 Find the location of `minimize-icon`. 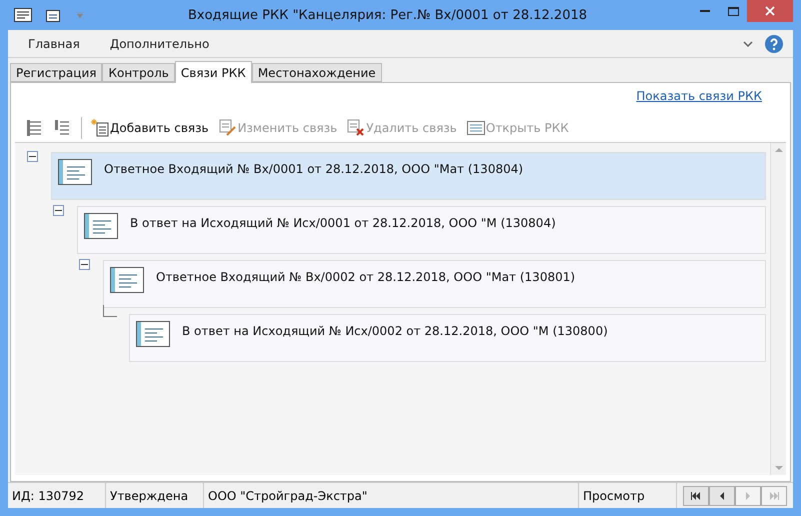

minimize-icon is located at coordinates (705, 11).